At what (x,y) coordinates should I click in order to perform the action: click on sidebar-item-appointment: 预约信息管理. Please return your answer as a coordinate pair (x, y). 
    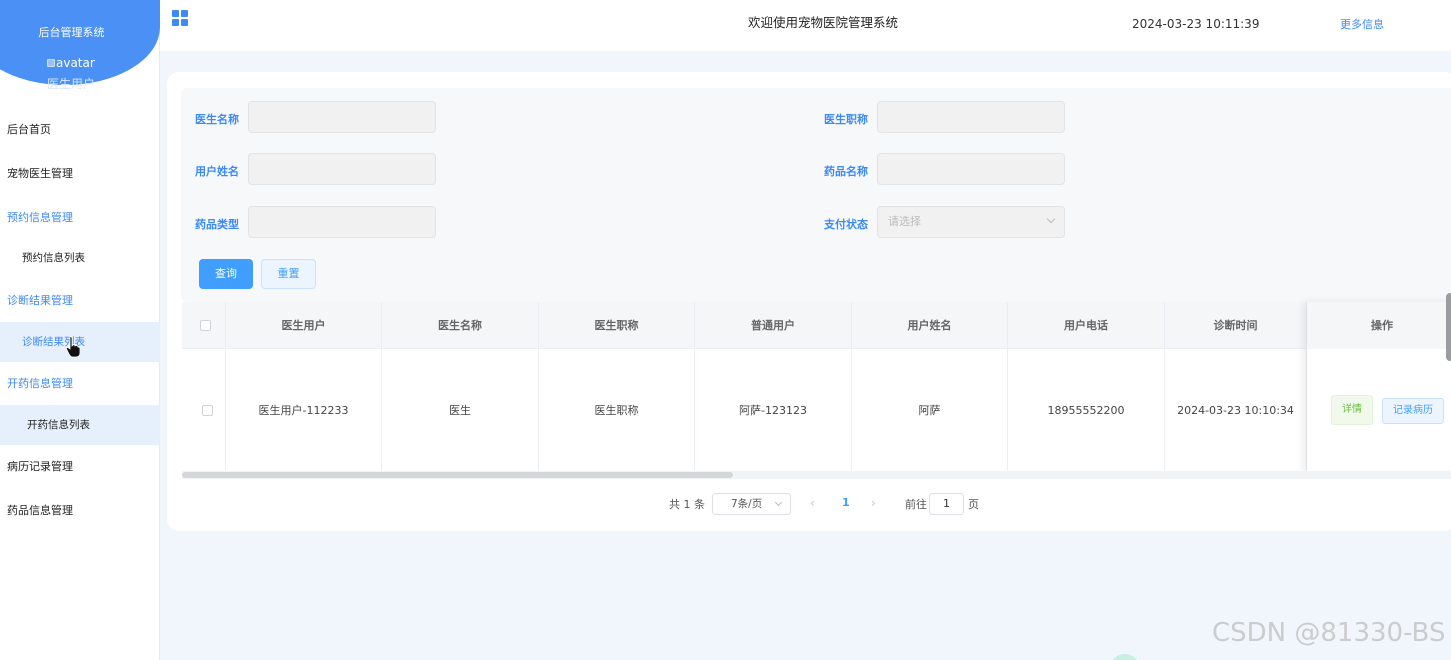
    Looking at the image, I should click on (80, 218).